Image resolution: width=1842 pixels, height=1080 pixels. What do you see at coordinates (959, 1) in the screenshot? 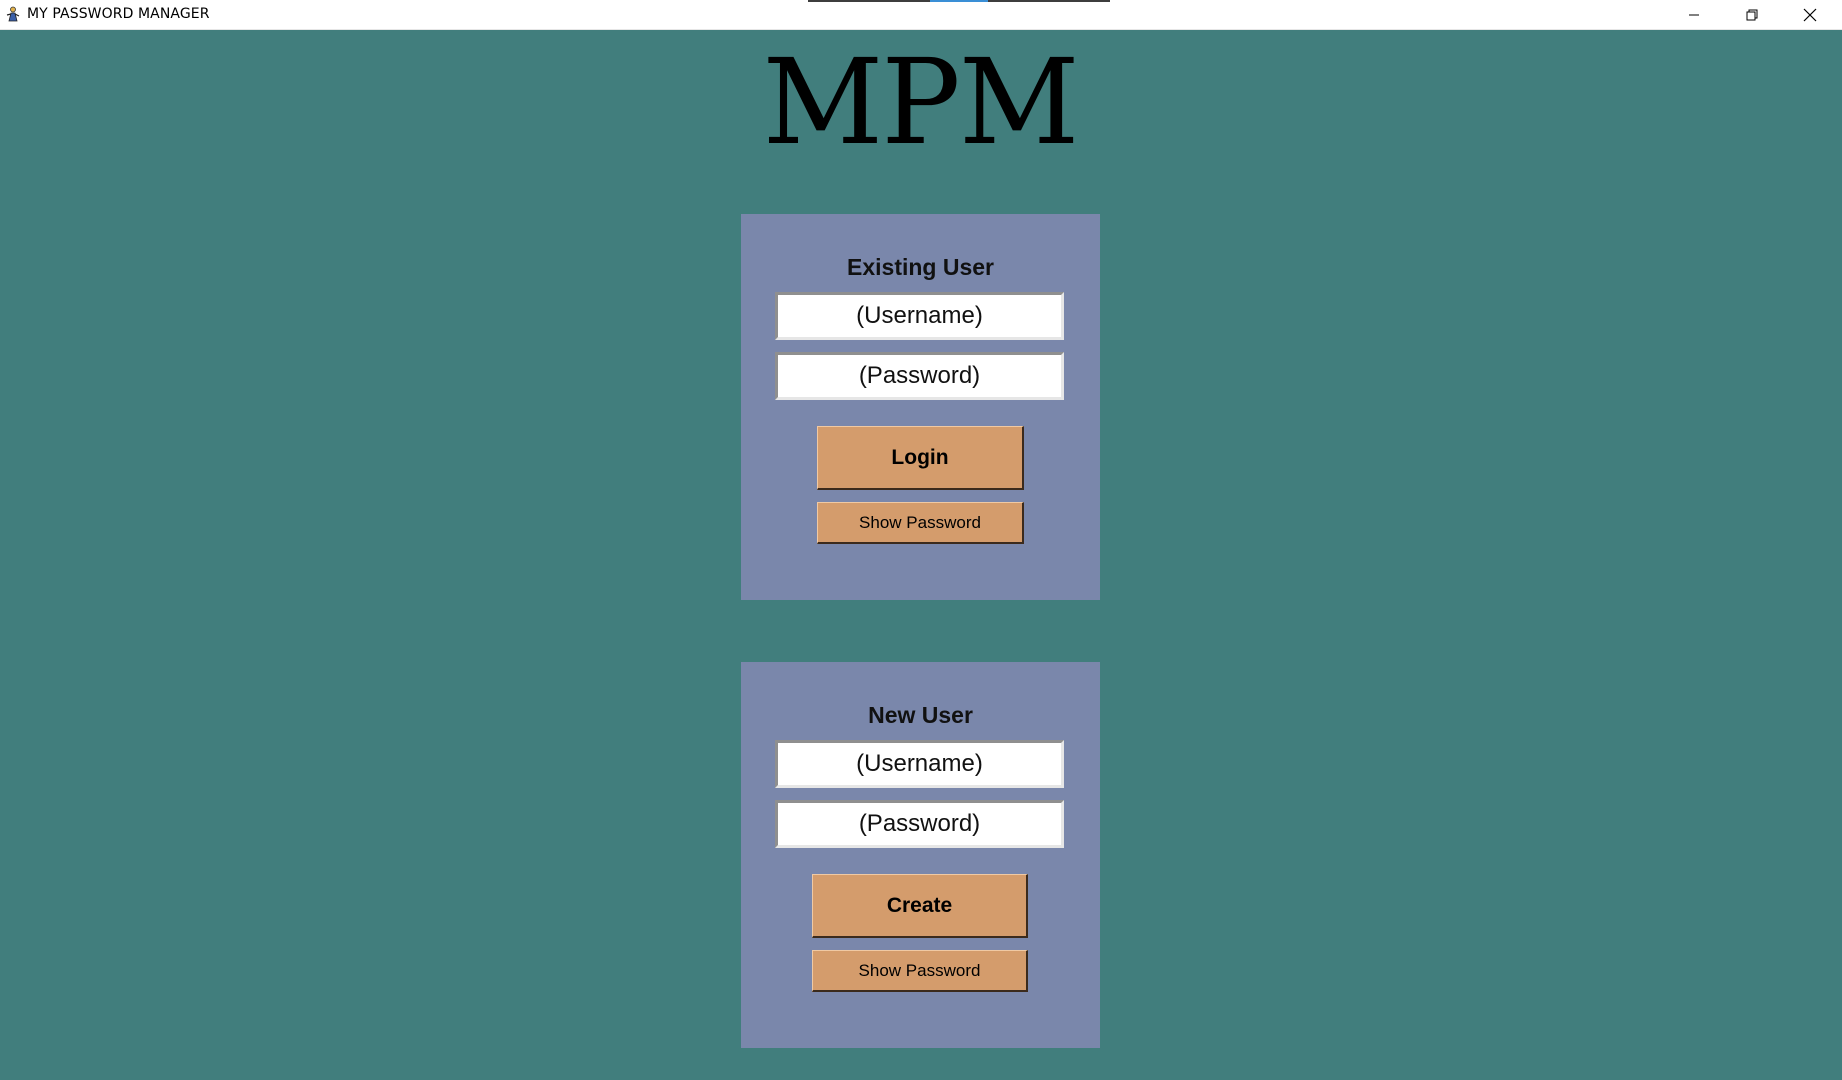
I see `title-bar-accent-active` at bounding box center [959, 1].